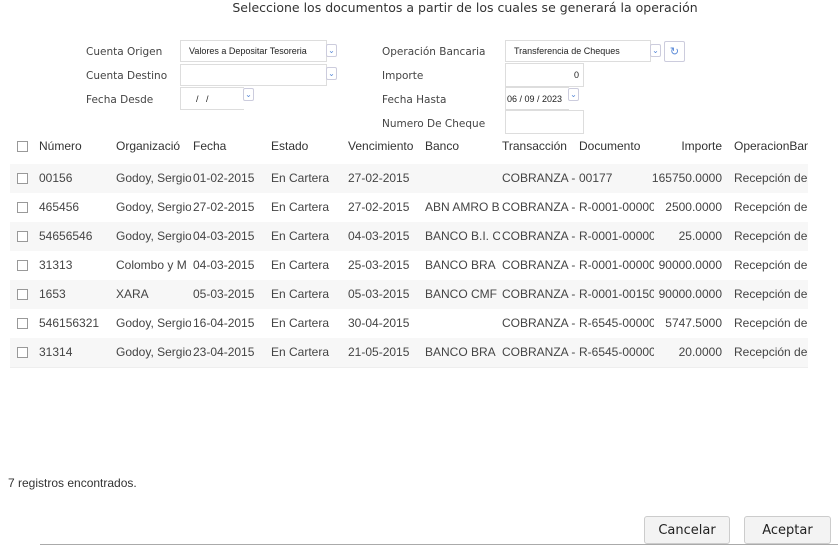  I want to click on table-cell: 16-04-2015, so click(224, 323).